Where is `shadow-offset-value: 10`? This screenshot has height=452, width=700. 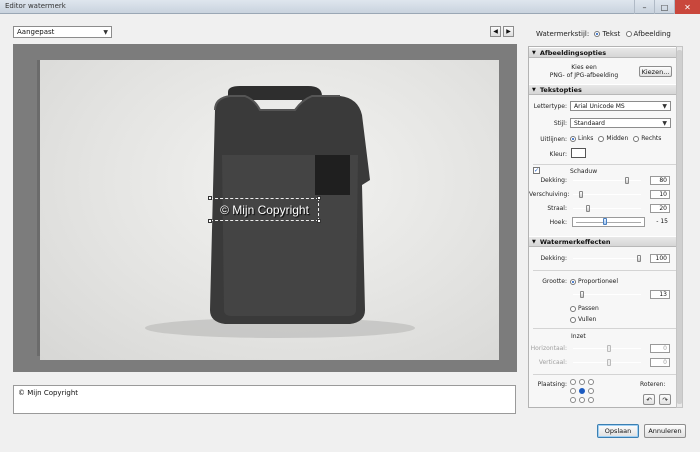 shadow-offset-value: 10 is located at coordinates (660, 194).